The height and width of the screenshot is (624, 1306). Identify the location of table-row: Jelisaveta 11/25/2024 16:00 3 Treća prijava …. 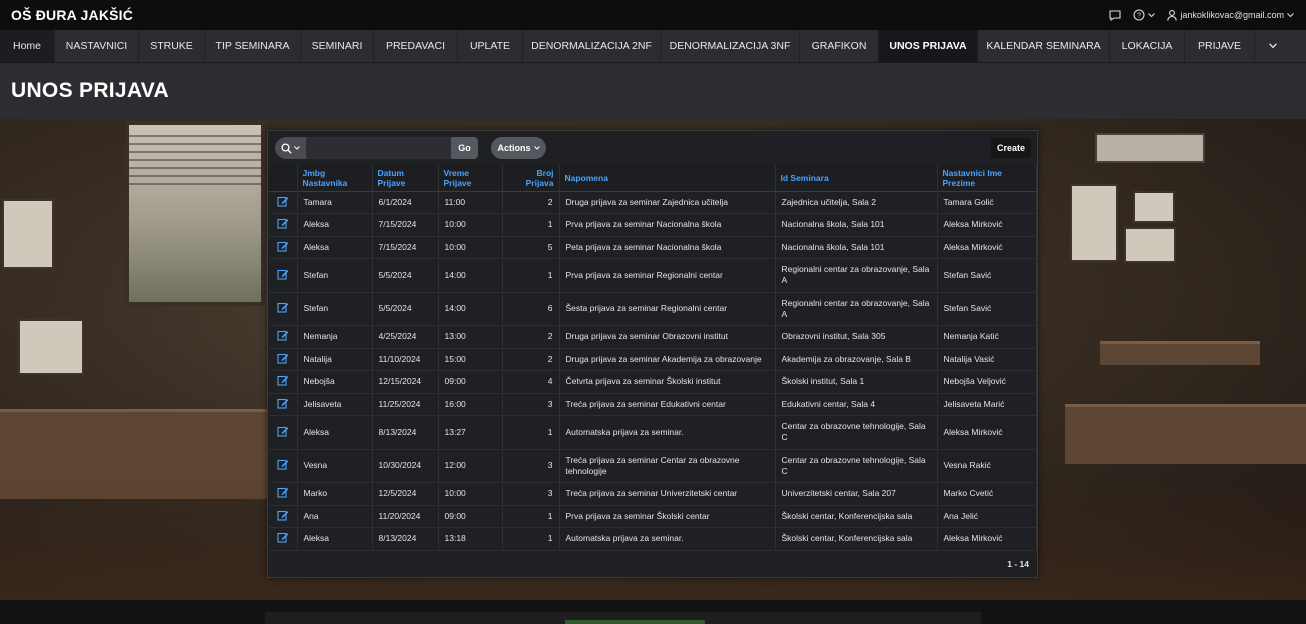
(653, 404).